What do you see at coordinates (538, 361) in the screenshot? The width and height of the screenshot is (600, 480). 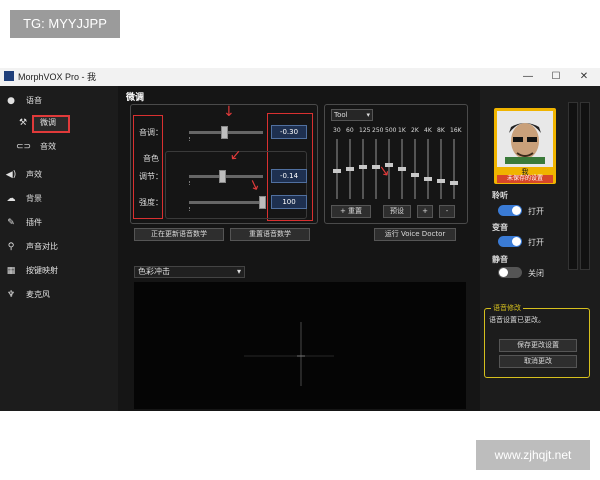 I see `cancel-changes-button: 取消更改` at bounding box center [538, 361].